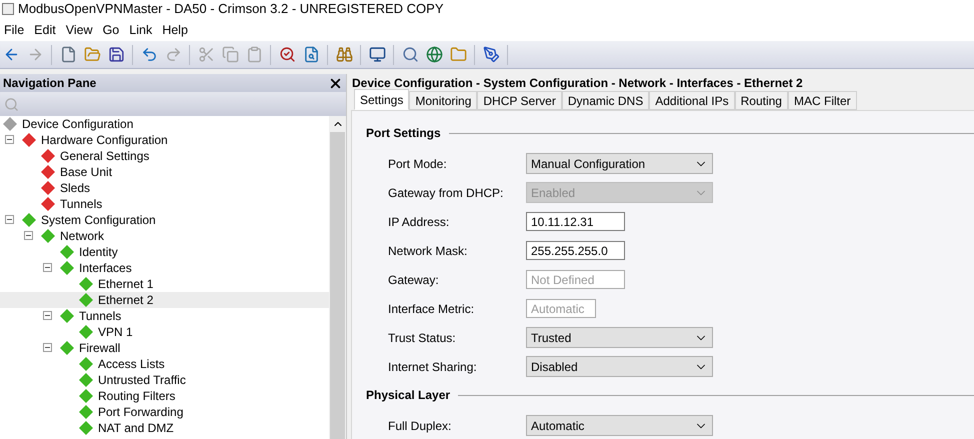 This screenshot has height=439, width=974. What do you see at coordinates (445, 193) in the screenshot?
I see `field-label: Gateway from DHCP:` at bounding box center [445, 193].